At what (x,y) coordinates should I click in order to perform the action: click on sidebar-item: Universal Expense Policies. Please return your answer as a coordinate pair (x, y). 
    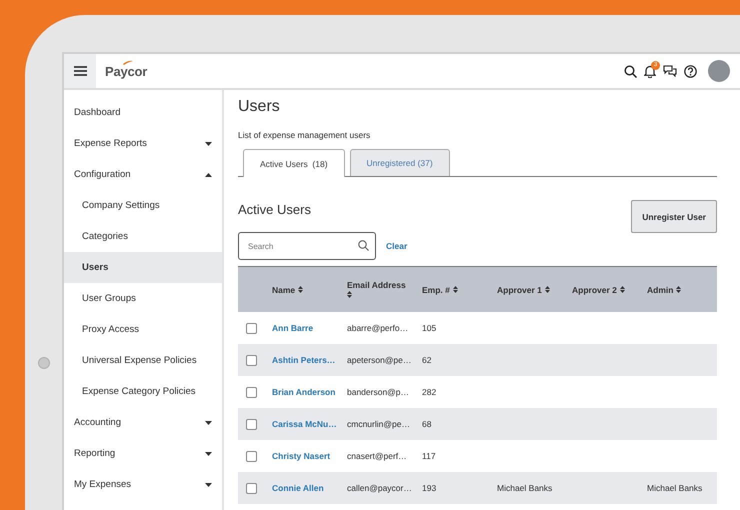
    Looking at the image, I should click on (143, 360).